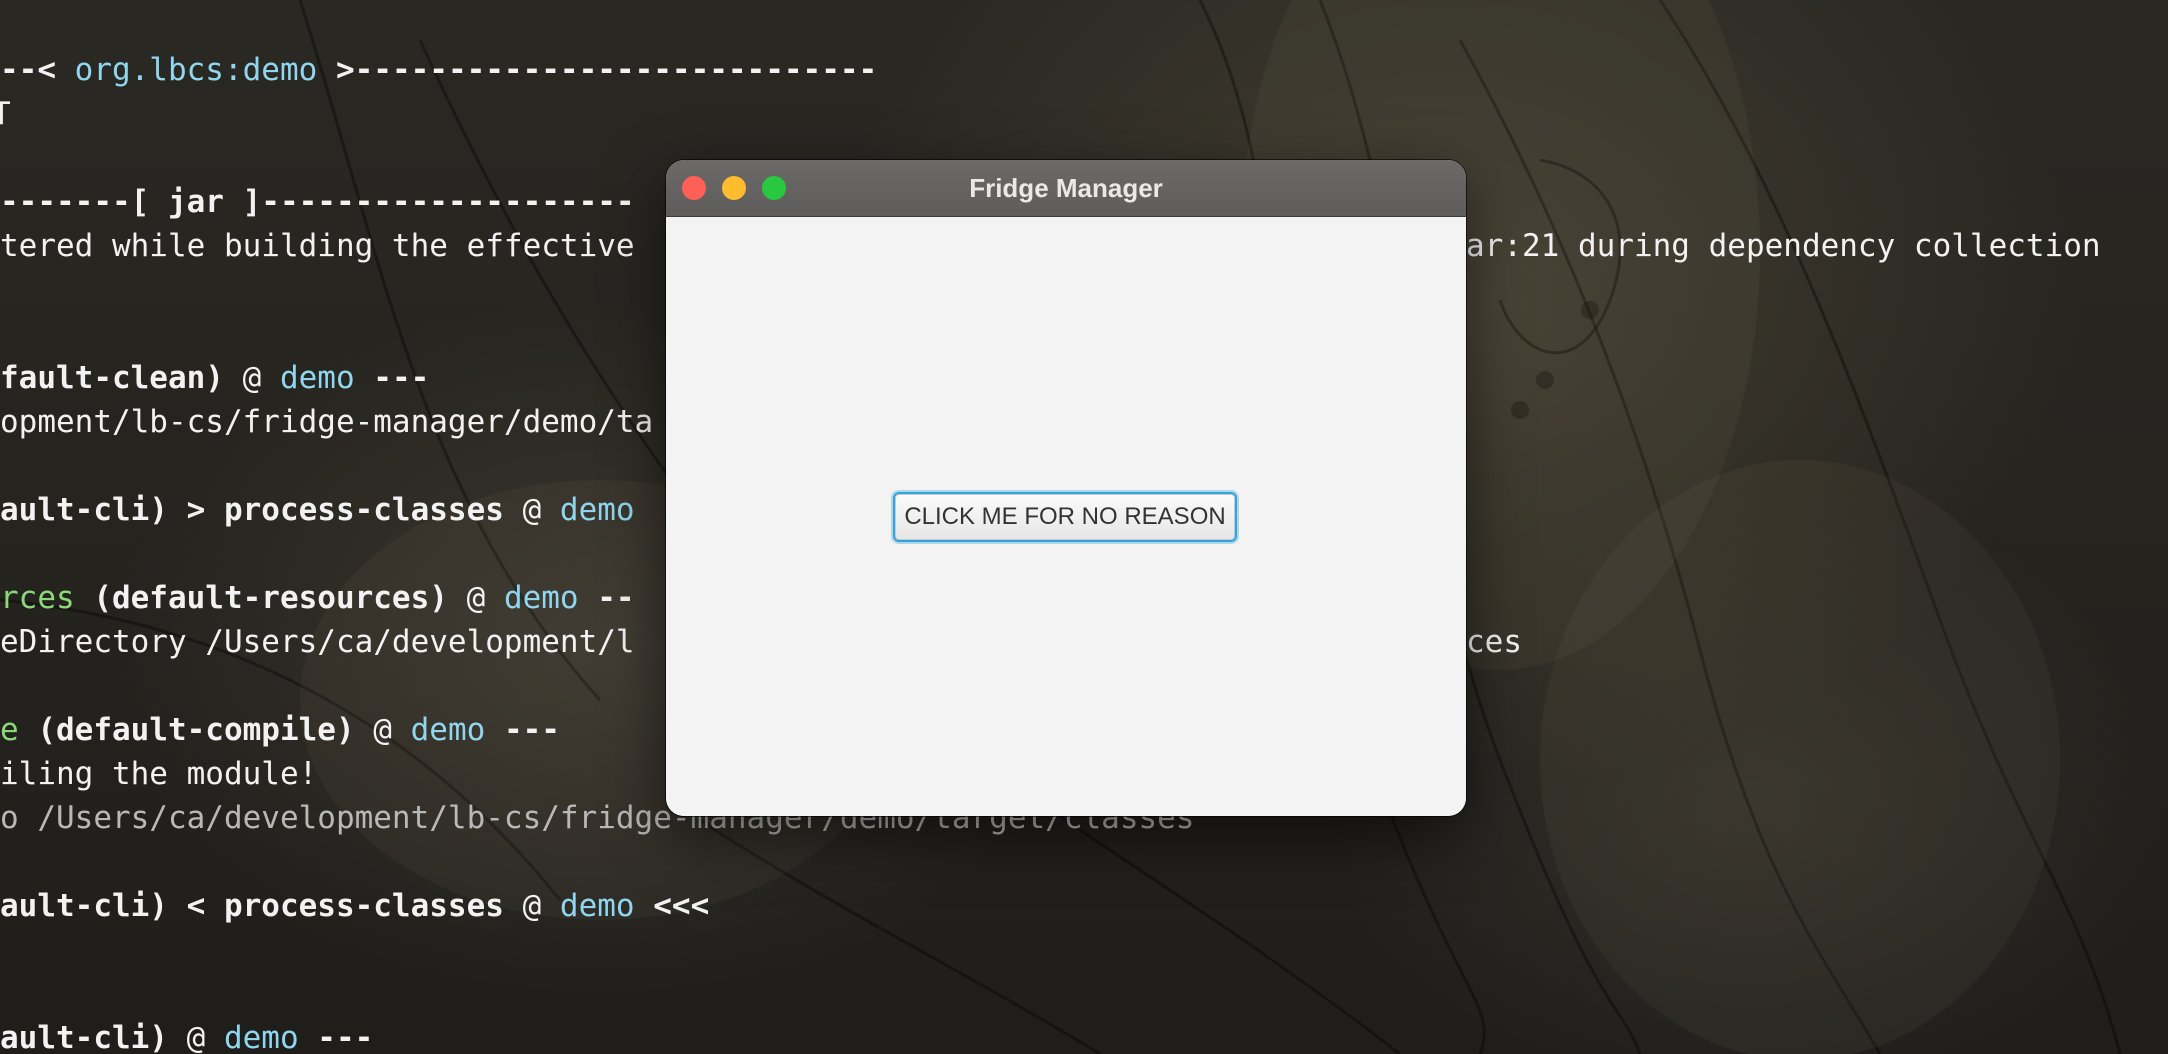  Describe the element at coordinates (186, 730) in the screenshot. I see `terminal-text-segment: (default-compile)` at that location.